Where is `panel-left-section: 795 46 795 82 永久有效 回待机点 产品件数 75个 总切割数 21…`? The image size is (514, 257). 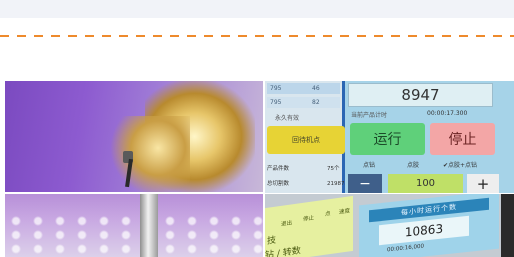
panel-left-section: 795 46 795 82 永久有效 回待机点 产品件数 75个 总切割数 21… is located at coordinates (307, 137).